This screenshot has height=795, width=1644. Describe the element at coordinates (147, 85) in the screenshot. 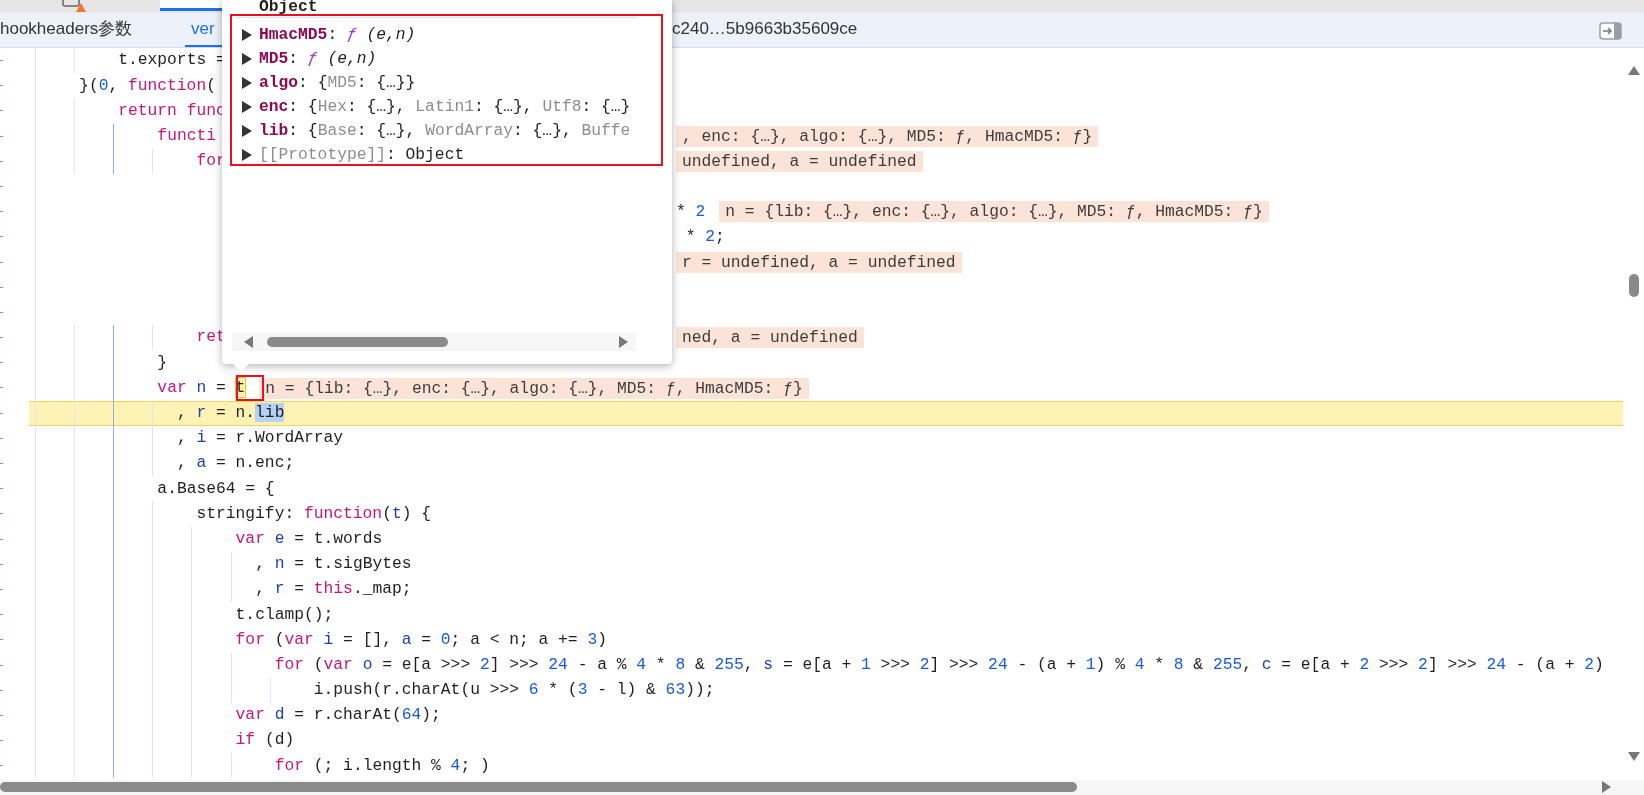

I see `code-line: }(0, function(` at that location.